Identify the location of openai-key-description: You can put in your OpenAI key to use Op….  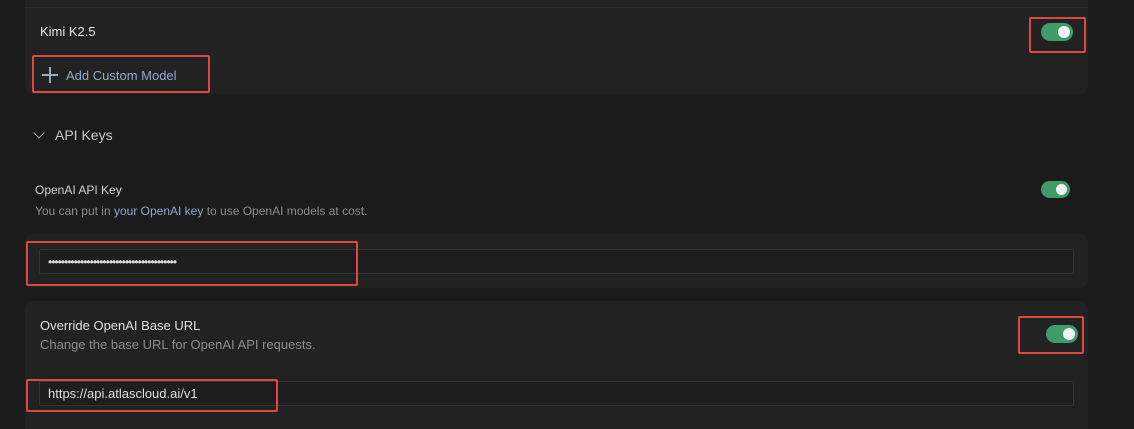
(201, 211).